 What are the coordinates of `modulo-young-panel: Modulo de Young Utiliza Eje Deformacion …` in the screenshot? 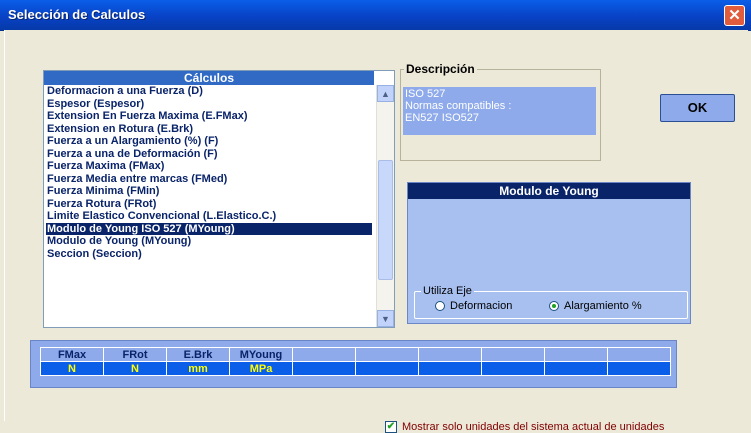 It's located at (549, 253).